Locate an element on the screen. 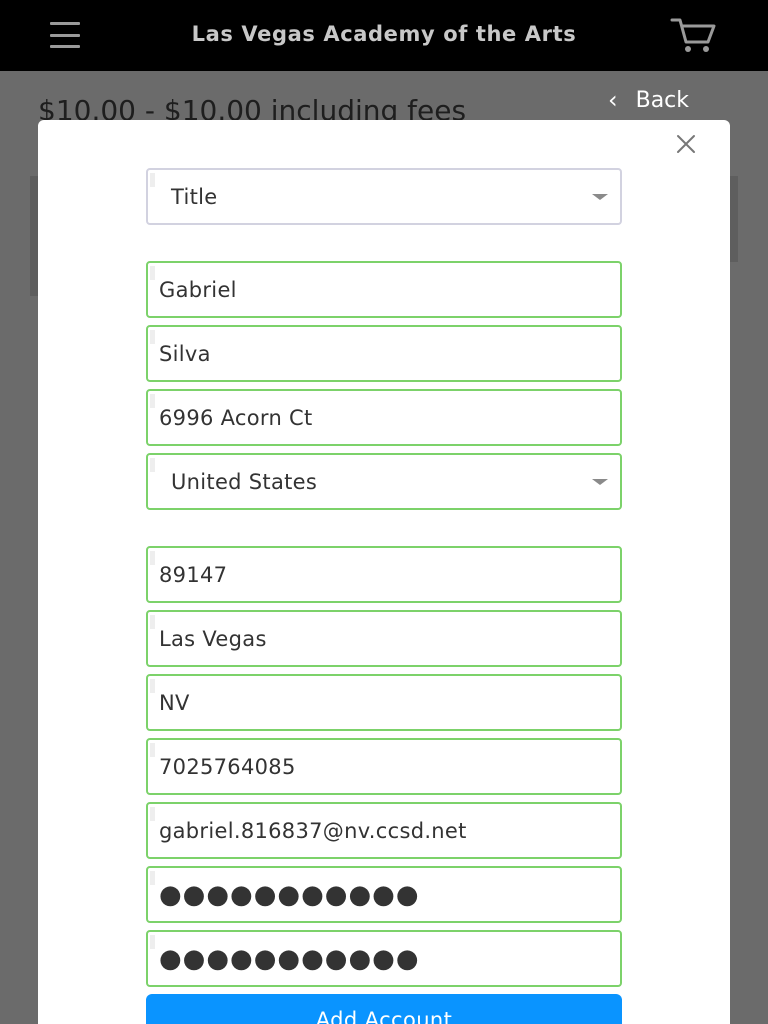 This screenshot has width=768, height=1024. title-select-value: Title is located at coordinates (194, 196).